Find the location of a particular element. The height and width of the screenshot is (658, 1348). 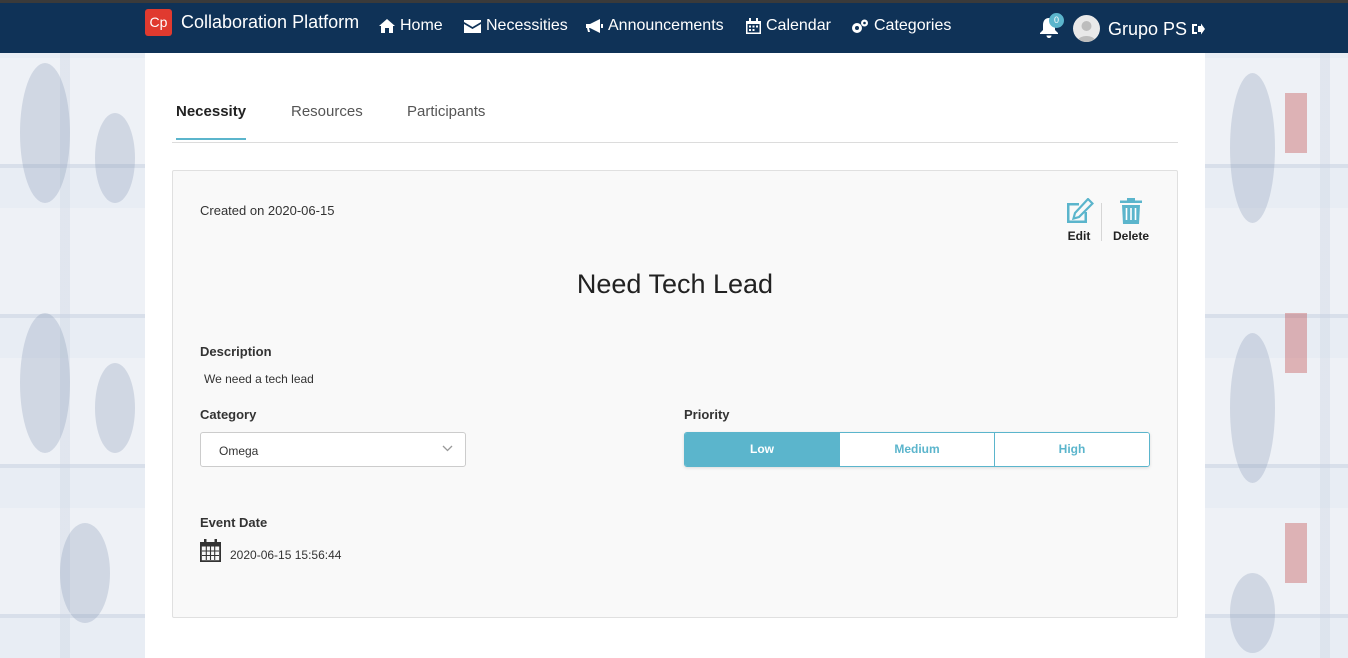

delete-button: Delete is located at coordinates (1131, 220).